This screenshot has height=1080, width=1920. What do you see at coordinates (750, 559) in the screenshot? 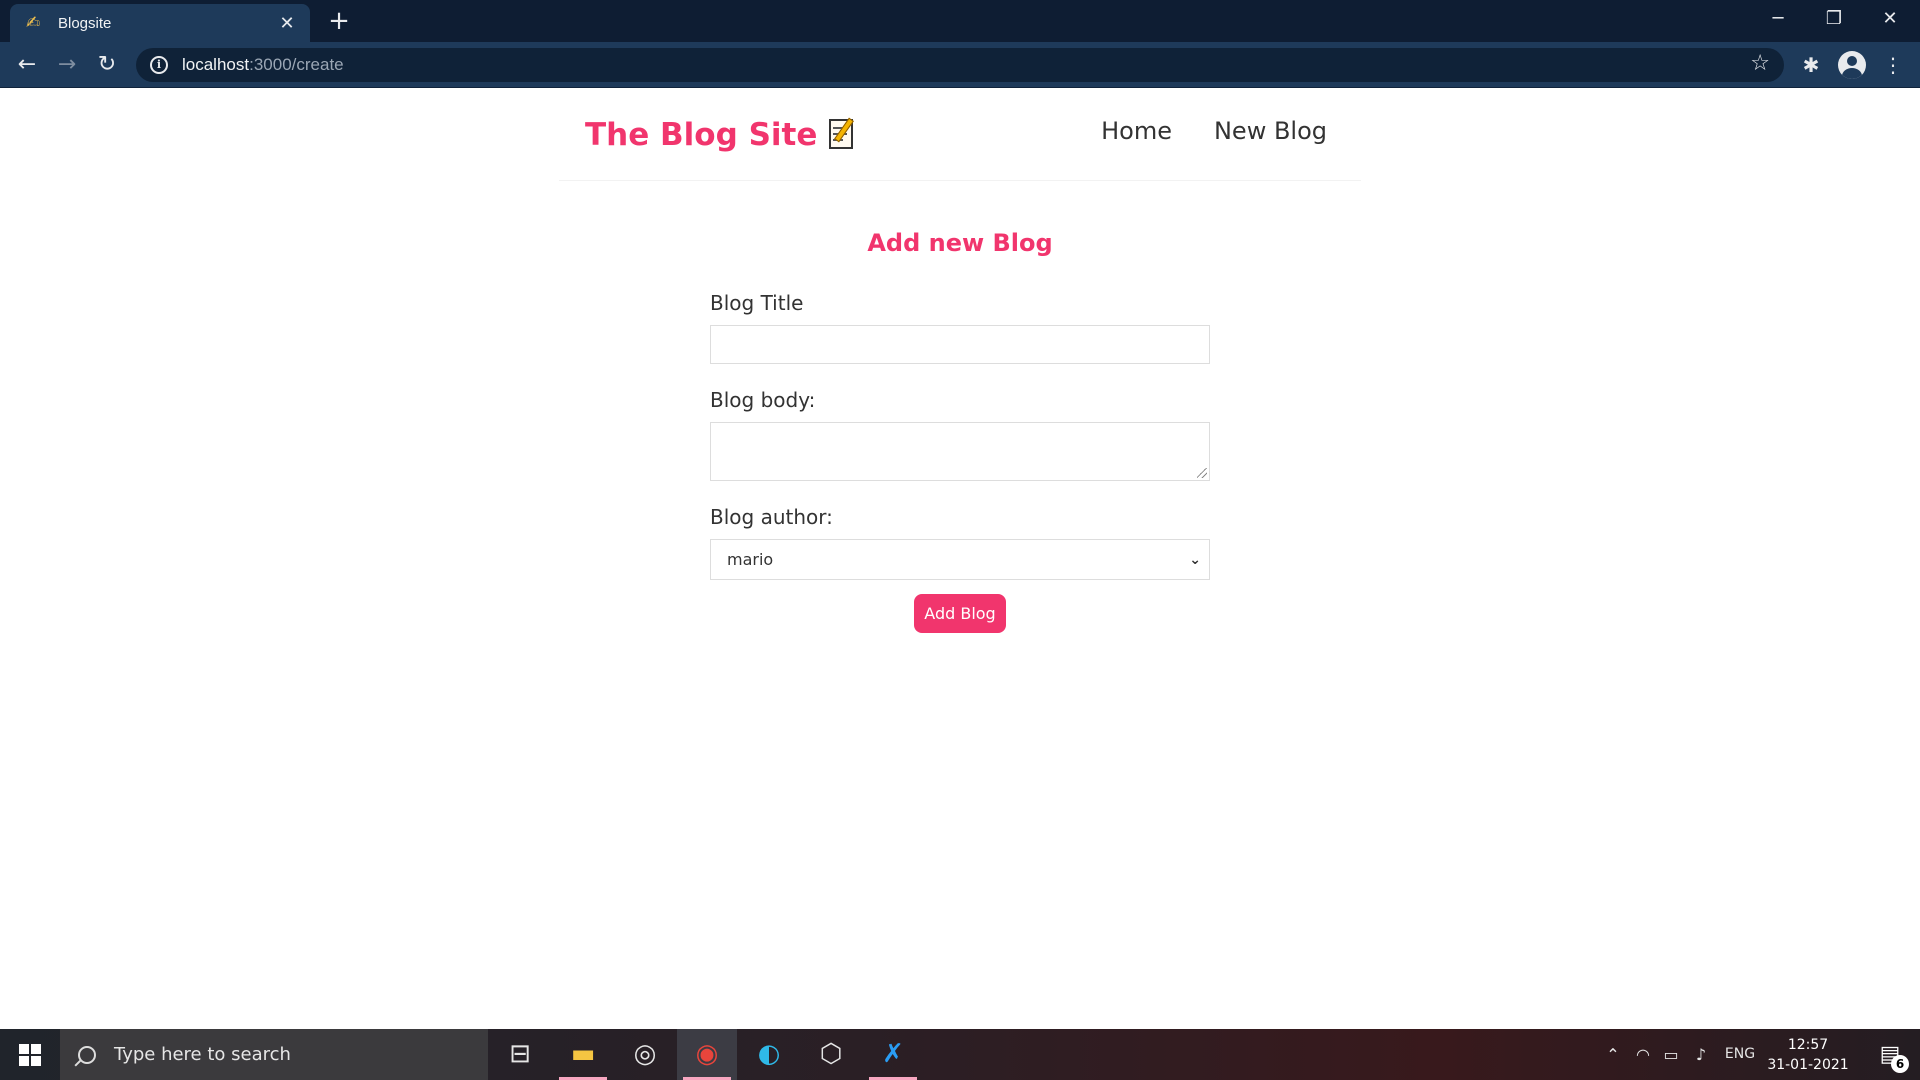
I see `author-selected-value: mario` at bounding box center [750, 559].